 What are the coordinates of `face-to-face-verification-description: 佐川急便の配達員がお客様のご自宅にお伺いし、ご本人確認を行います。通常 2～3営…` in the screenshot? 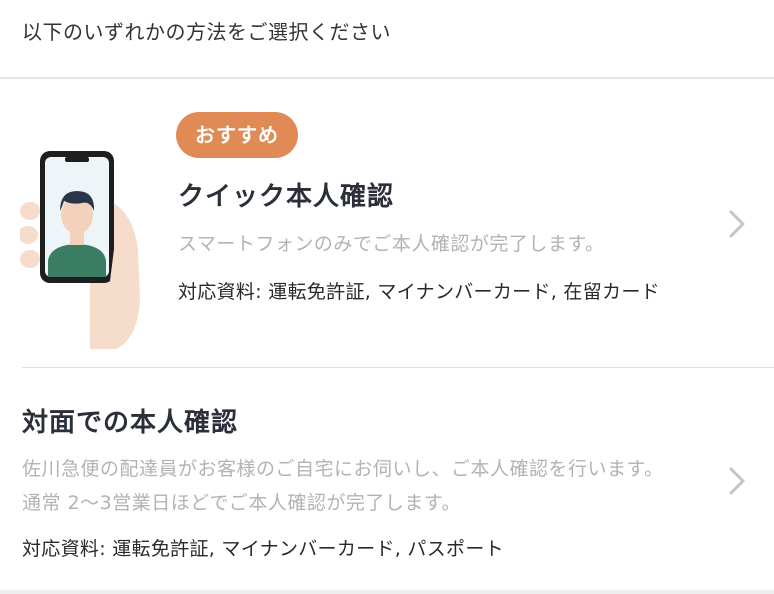 It's located at (343, 486).